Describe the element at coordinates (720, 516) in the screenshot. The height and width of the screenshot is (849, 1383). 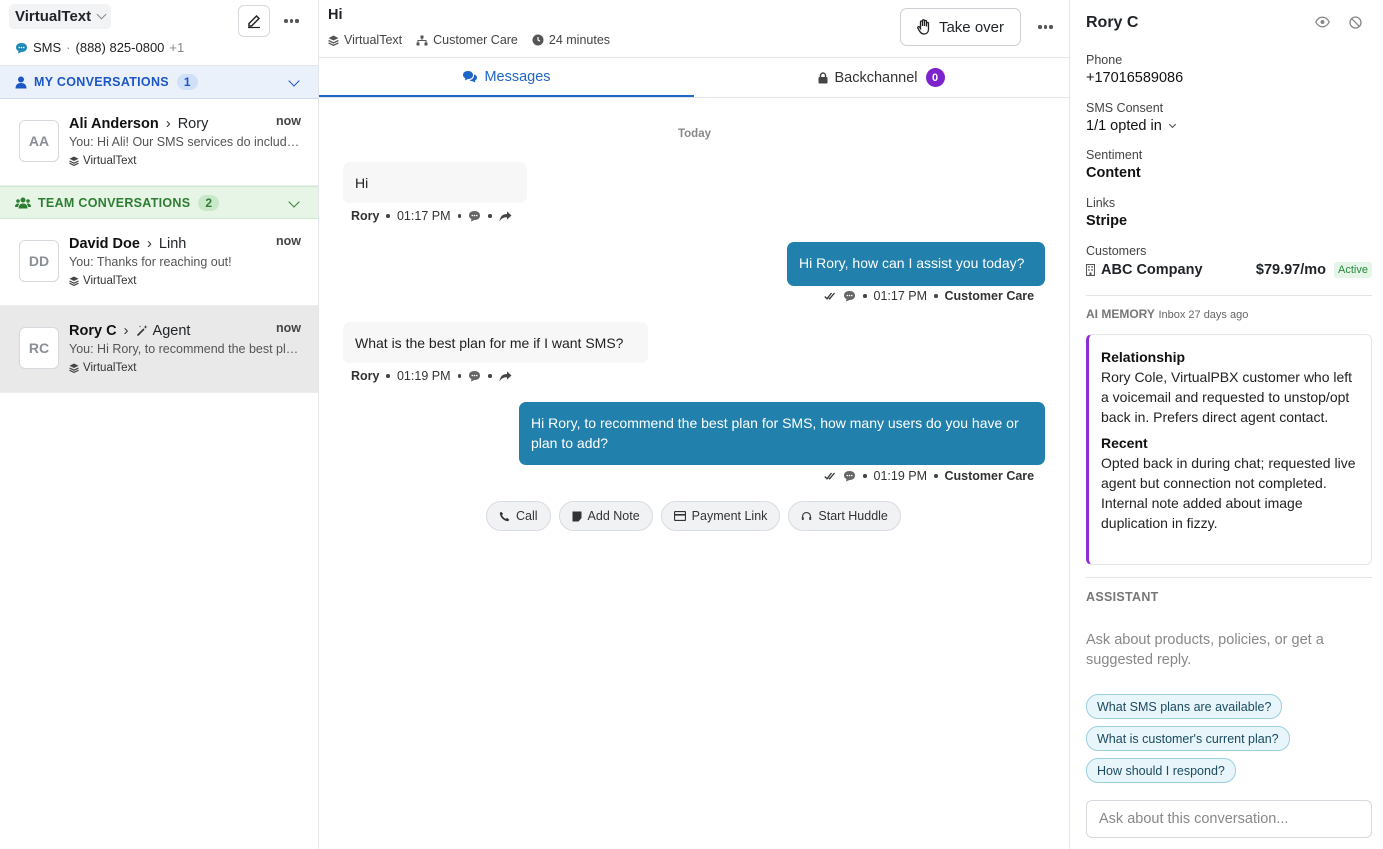
I see `payment-link-button: Payment Link` at that location.